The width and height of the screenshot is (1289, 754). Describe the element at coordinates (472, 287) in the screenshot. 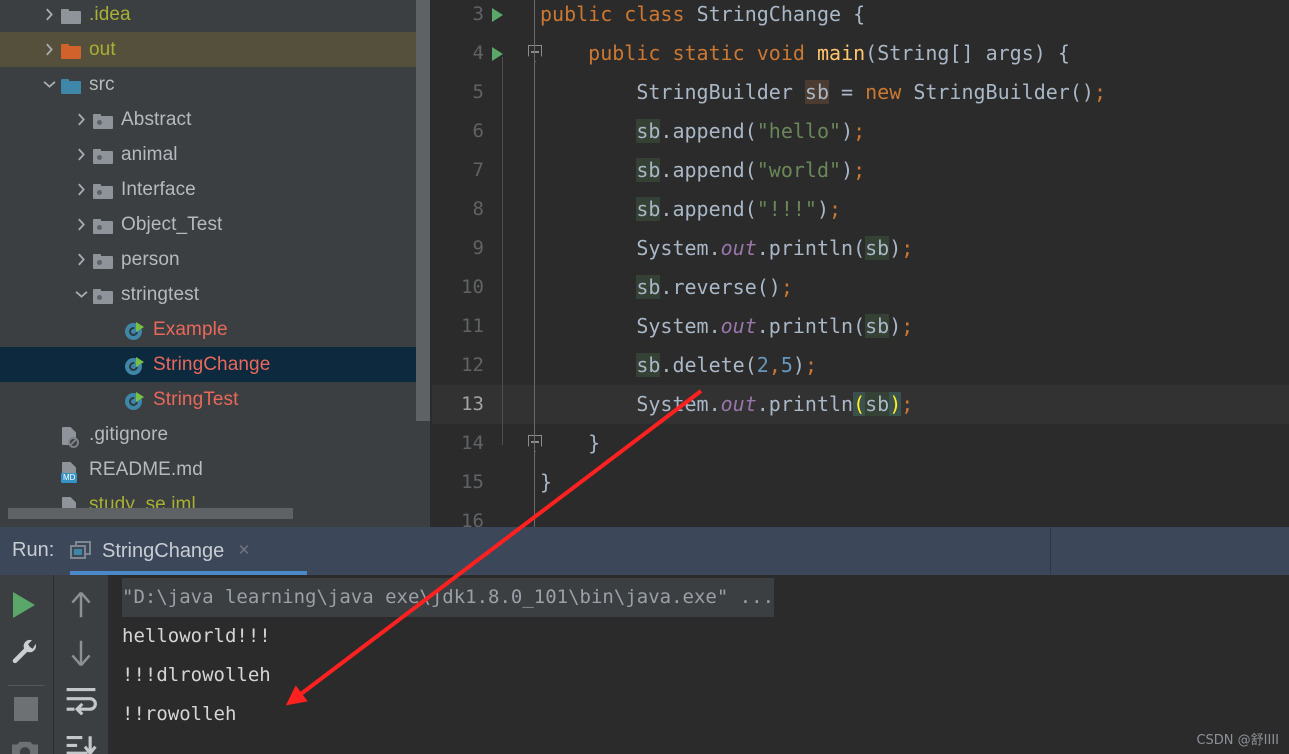

I see `line-number: 10` at that location.